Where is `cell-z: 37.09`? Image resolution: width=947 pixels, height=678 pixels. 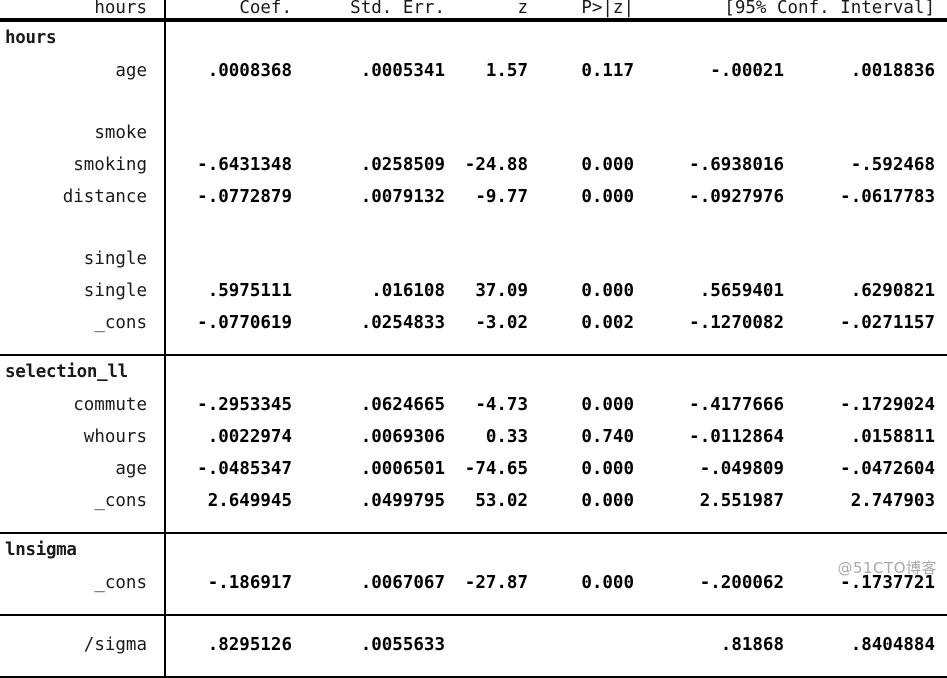 cell-z: 37.09 is located at coordinates (501, 290).